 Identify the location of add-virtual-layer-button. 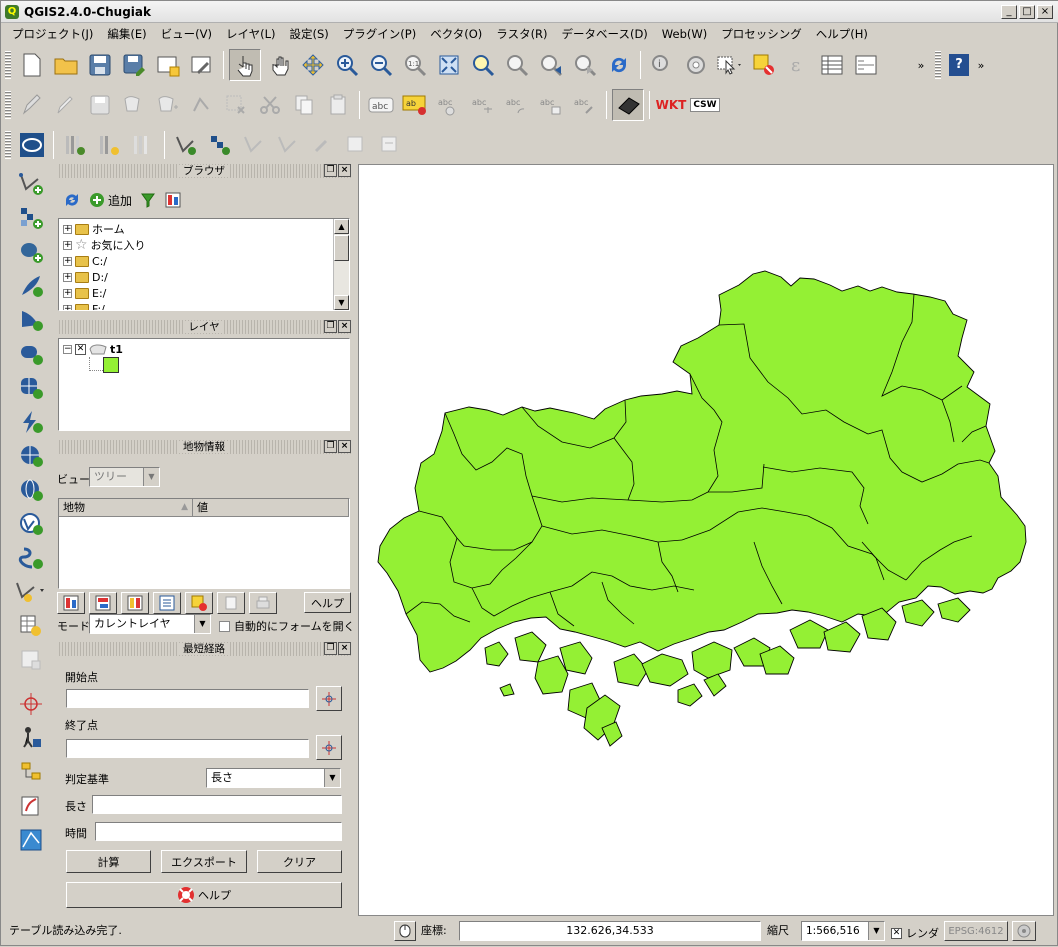
(31, 524).